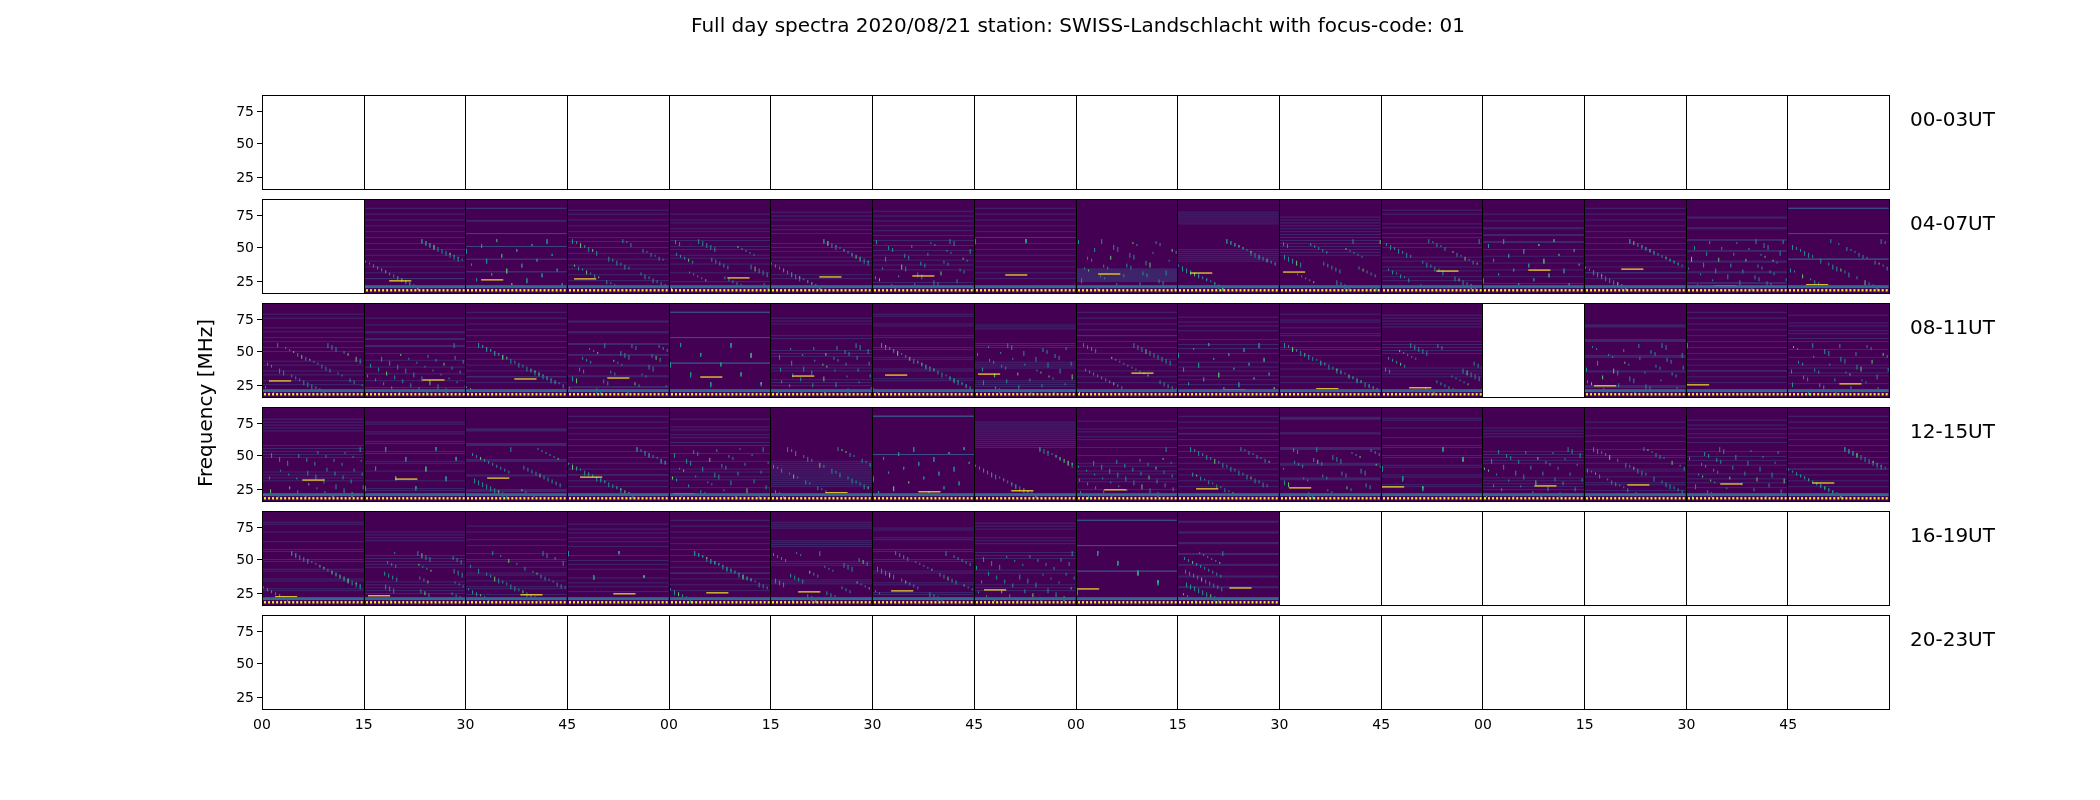  I want to click on time-range-label: 00-03UT, so click(1952, 119).